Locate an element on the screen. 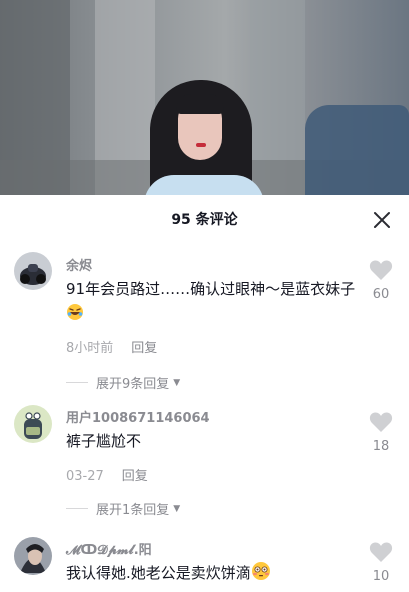 This screenshot has height=592, width=409. like-count: 60 is located at coordinates (381, 294).